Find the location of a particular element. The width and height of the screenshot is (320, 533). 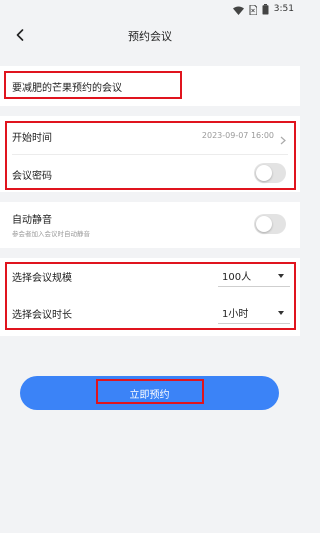

meeting-title-card: 要减肥的芒果预约的会议 is located at coordinates (150, 86).